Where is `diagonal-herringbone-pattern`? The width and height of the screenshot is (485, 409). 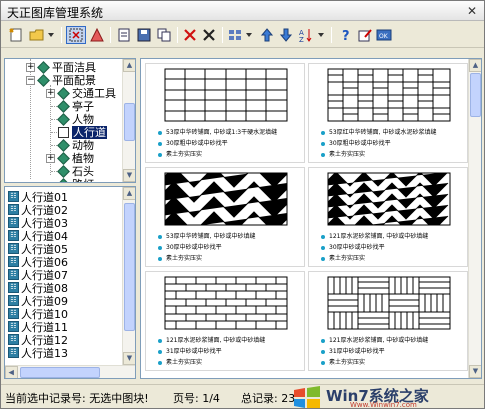
diagonal-herringbone-pattern is located at coordinates (389, 199).